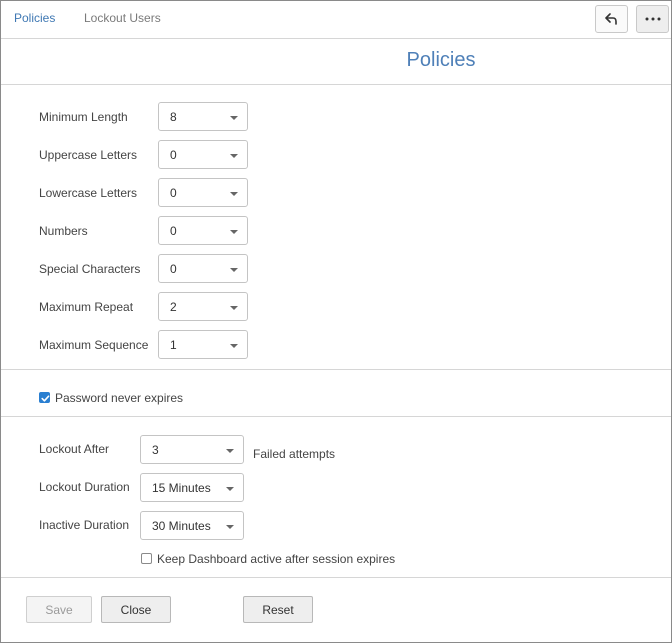 The height and width of the screenshot is (643, 672). Describe the element at coordinates (155, 450) in the screenshot. I see `lockout-after-value: 3` at that location.